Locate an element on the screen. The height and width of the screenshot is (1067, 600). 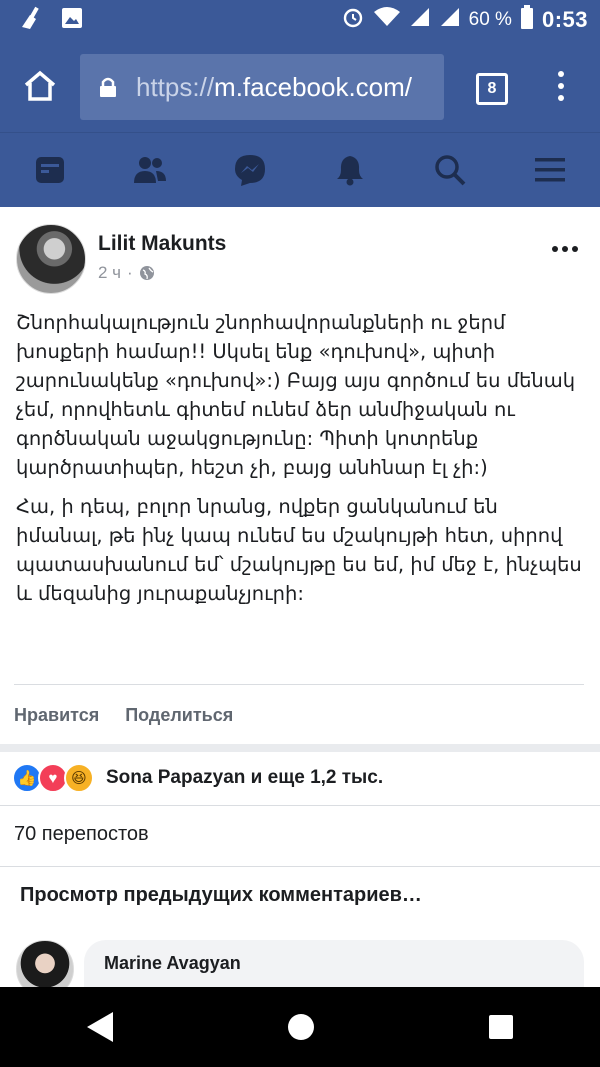
back-icon is located at coordinates (100, 1027).